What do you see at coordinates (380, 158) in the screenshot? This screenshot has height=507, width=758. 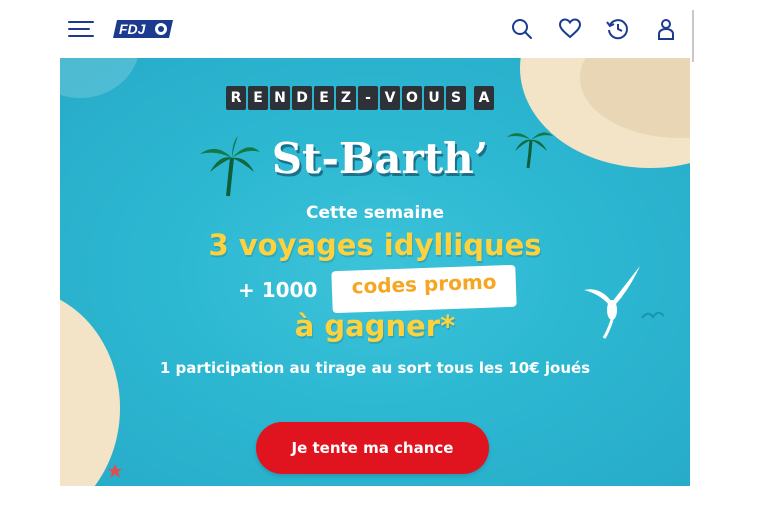 I see `destination-title: St-Barth’` at bounding box center [380, 158].